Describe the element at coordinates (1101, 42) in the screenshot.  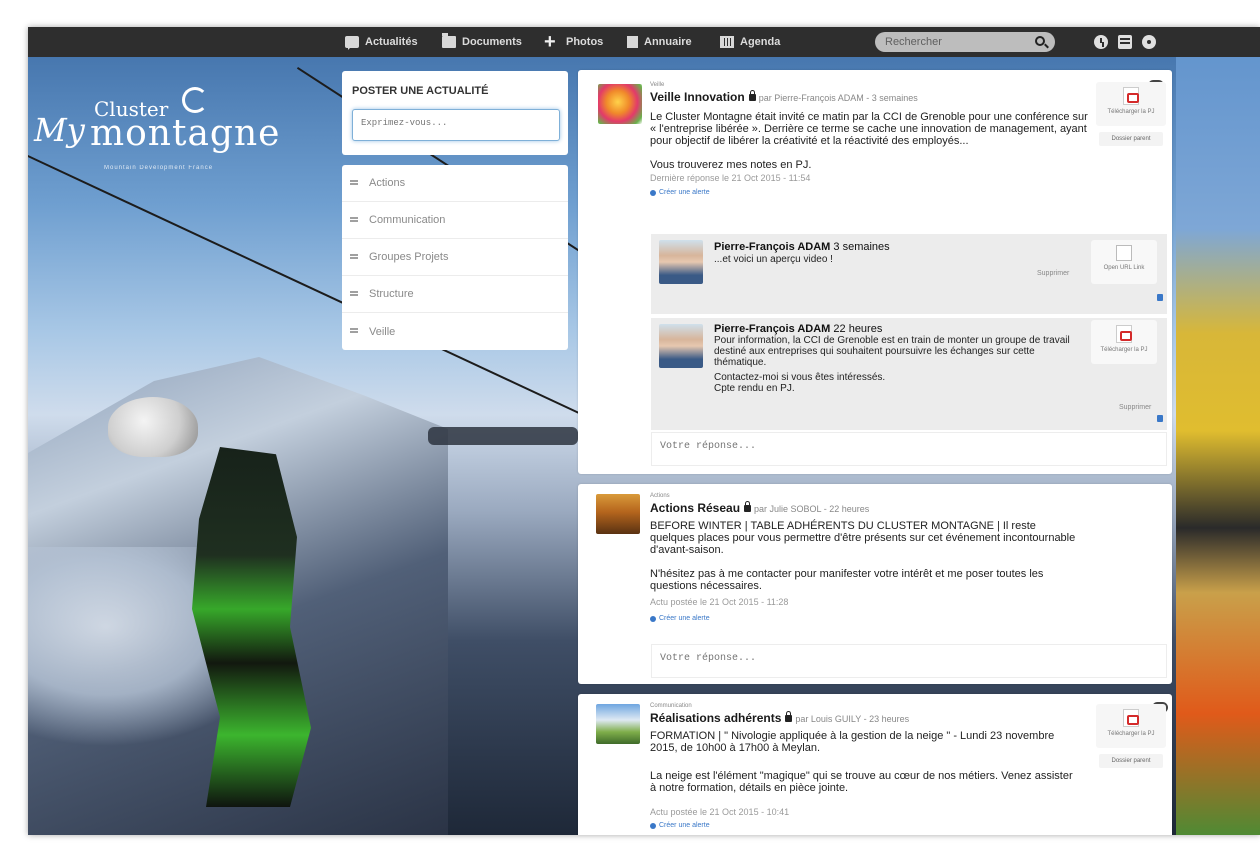
I see `clock-icon` at that location.